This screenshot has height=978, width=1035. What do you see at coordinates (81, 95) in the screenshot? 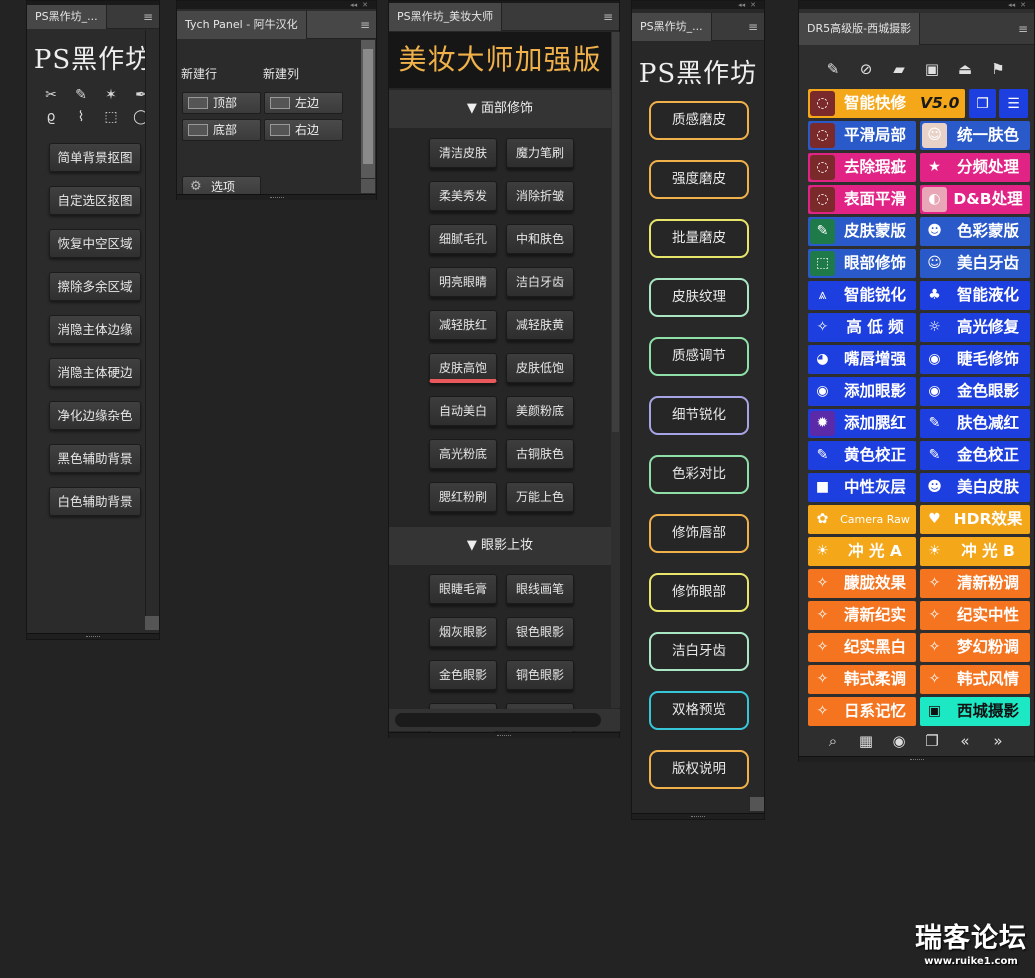
I see `brush-icon: ✎` at bounding box center [81, 95].